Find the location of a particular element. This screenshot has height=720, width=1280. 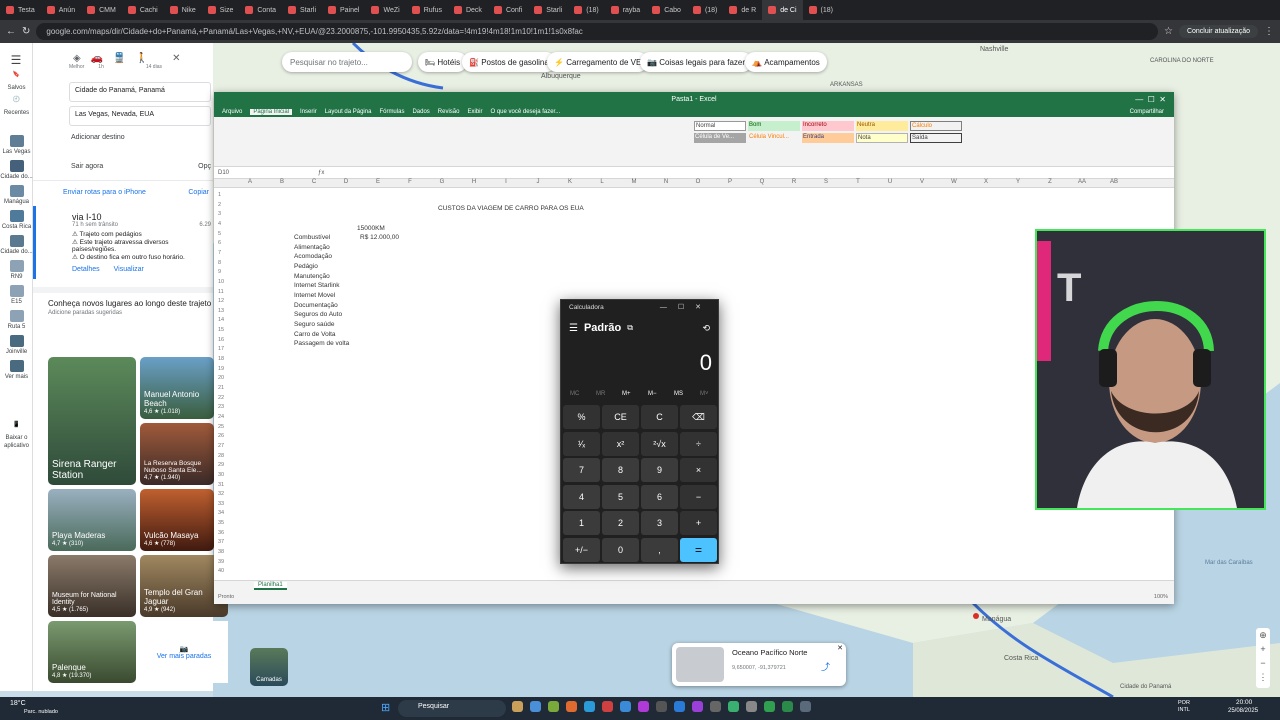

calc-key: 7 is located at coordinates (581, 470).